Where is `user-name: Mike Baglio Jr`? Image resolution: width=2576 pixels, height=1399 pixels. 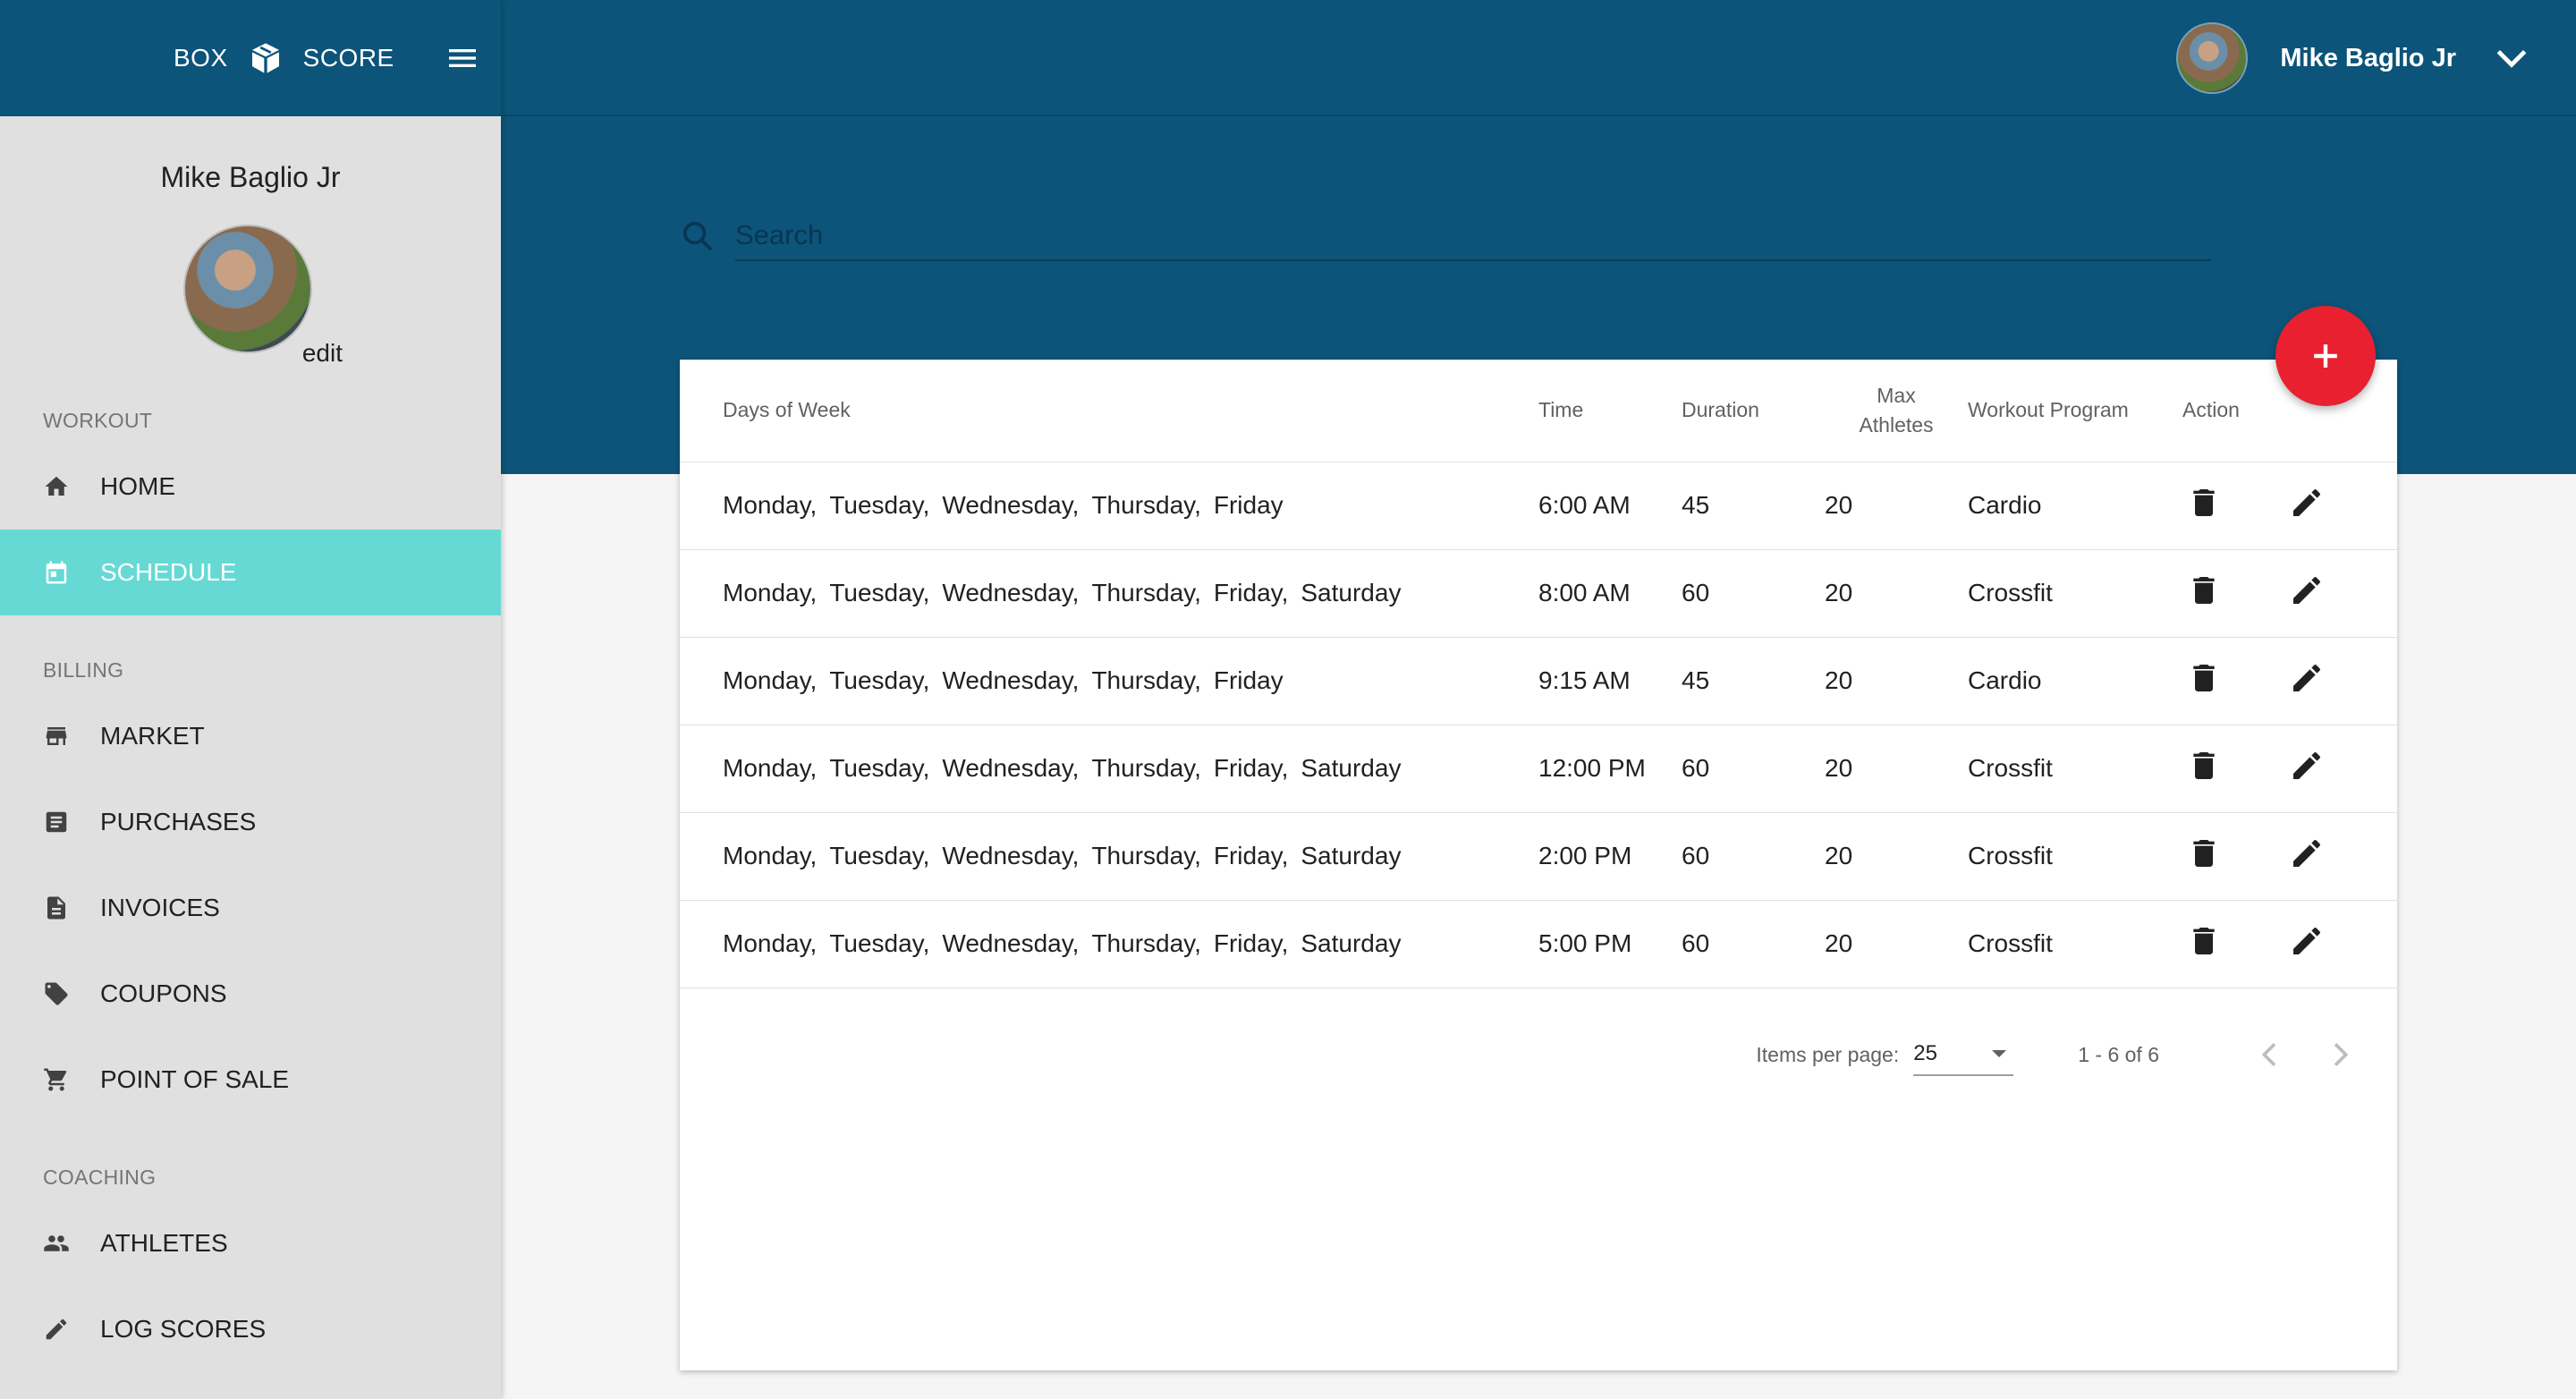
user-name: Mike Baglio Jr is located at coordinates (2368, 57).